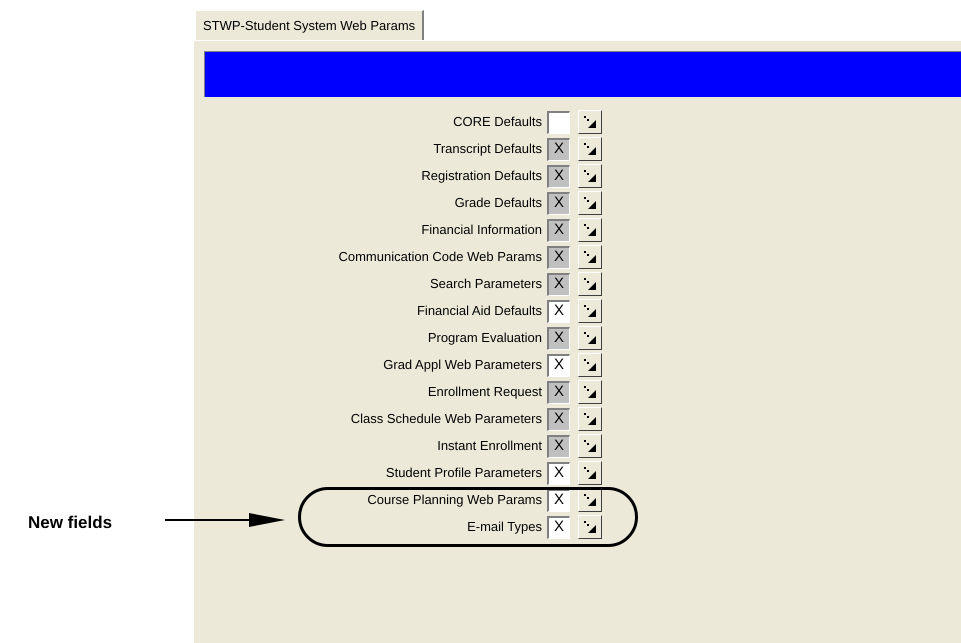 This screenshot has width=961, height=643. Describe the element at coordinates (485, 338) in the screenshot. I see `field-label: Program Evaluation` at that location.